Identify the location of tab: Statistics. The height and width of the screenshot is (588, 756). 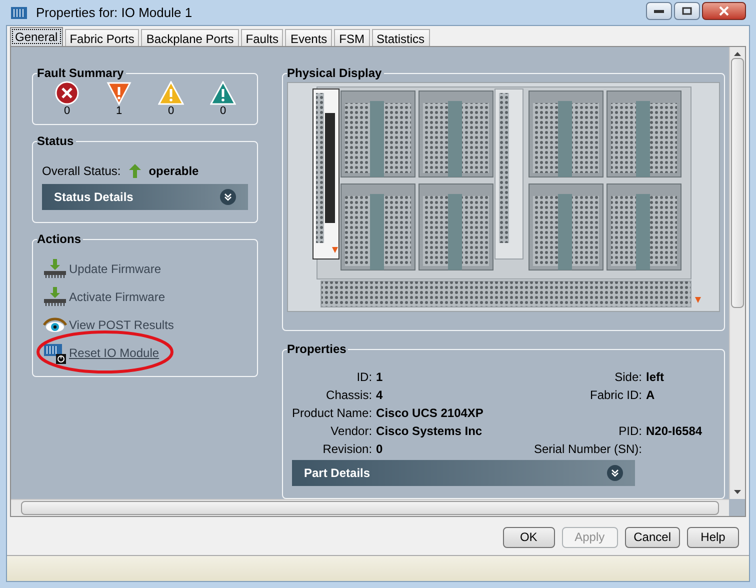
(401, 37).